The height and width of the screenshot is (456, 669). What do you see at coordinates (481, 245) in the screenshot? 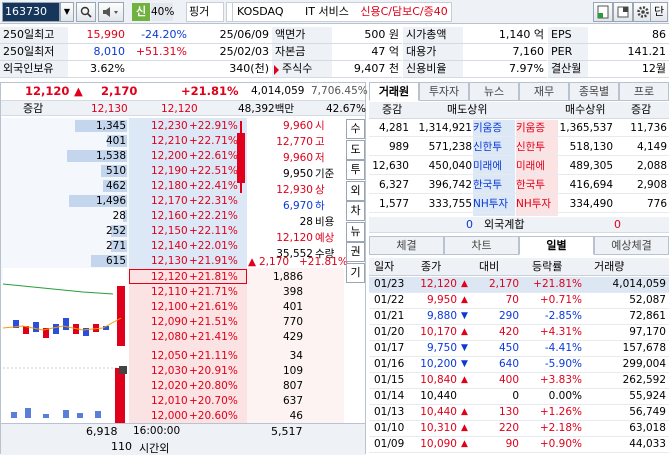
I see `daily-tab-1: 차트` at bounding box center [481, 245].